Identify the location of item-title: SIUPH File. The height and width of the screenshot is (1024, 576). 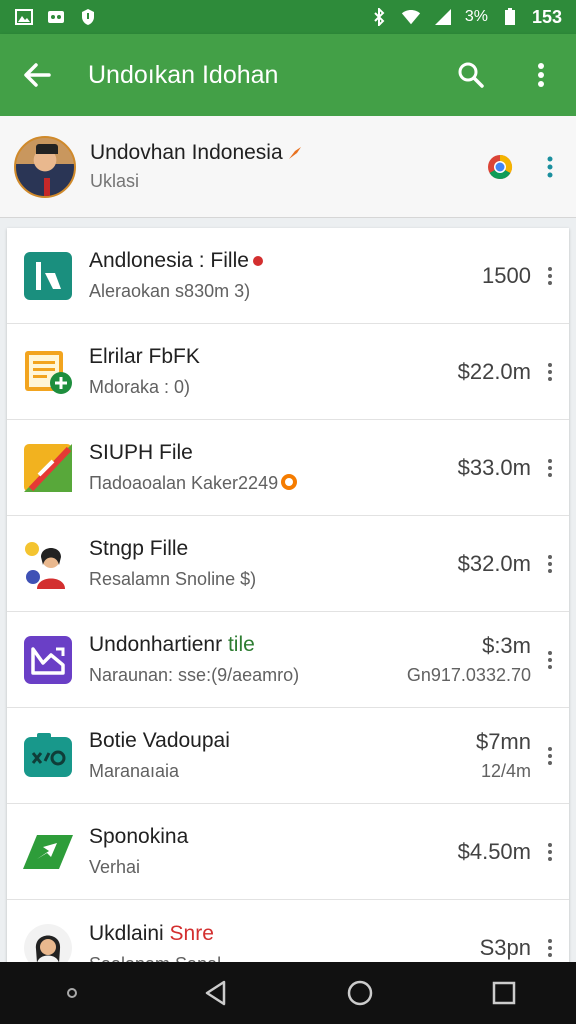
(141, 452).